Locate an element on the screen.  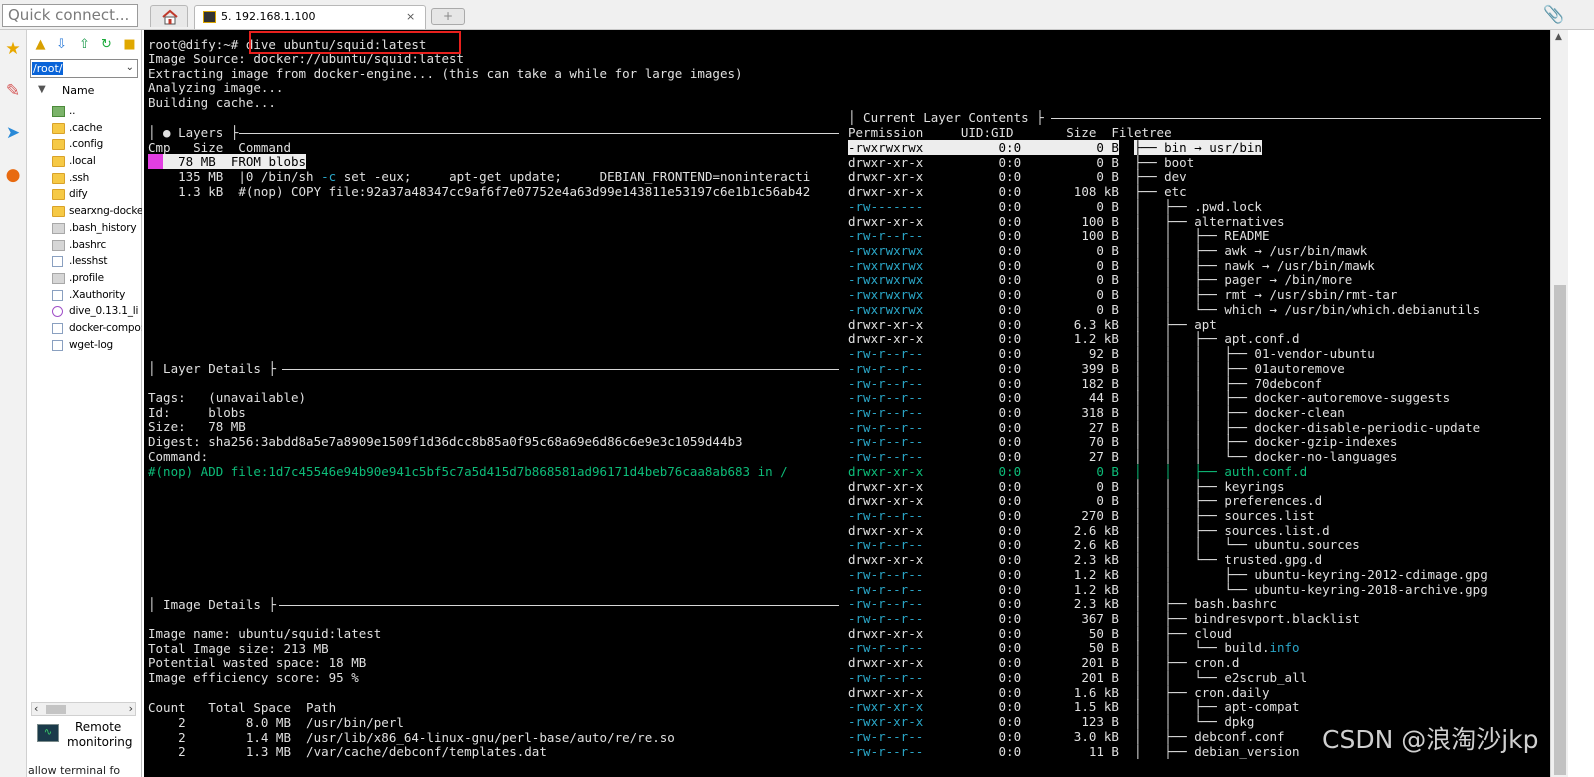
new-tab-button: + is located at coordinates (448, 16).